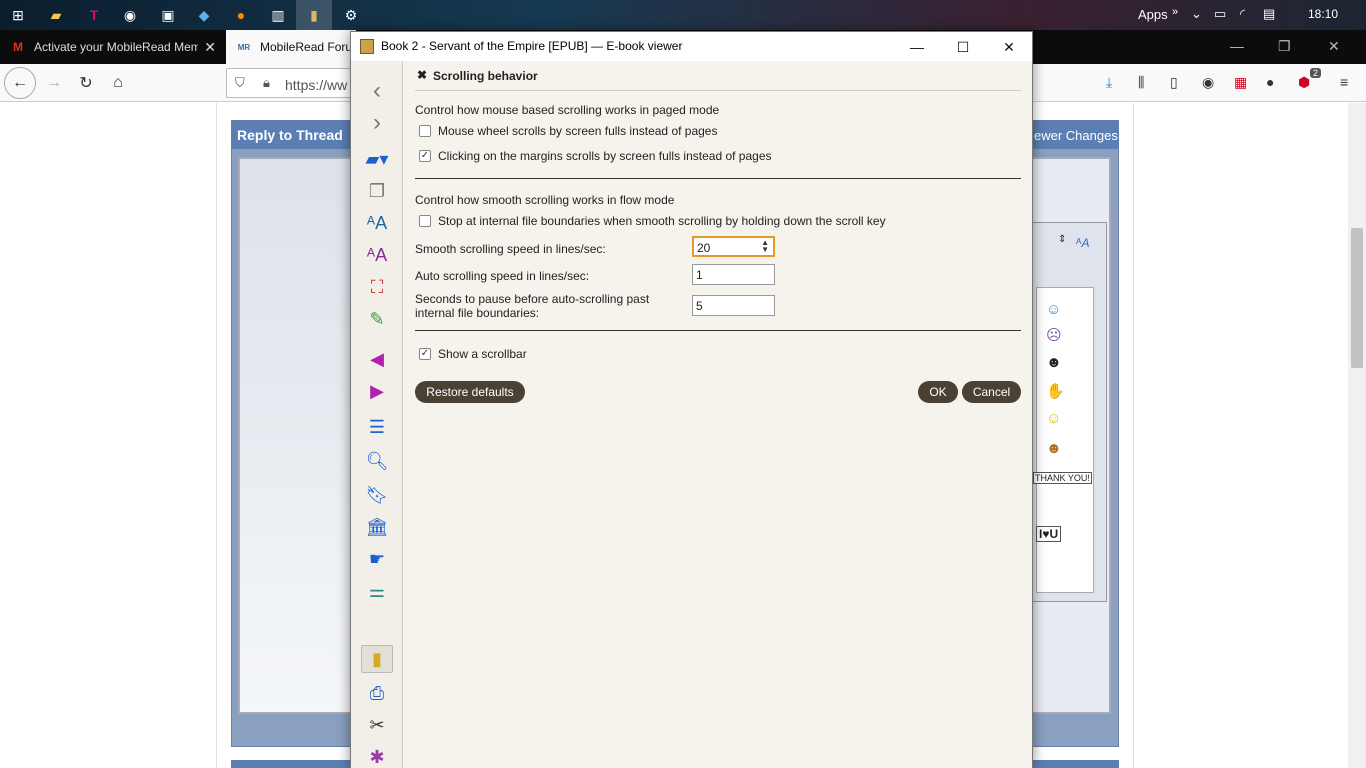  I want to click on smilie-smile-icon: ☺, so click(1053, 309).